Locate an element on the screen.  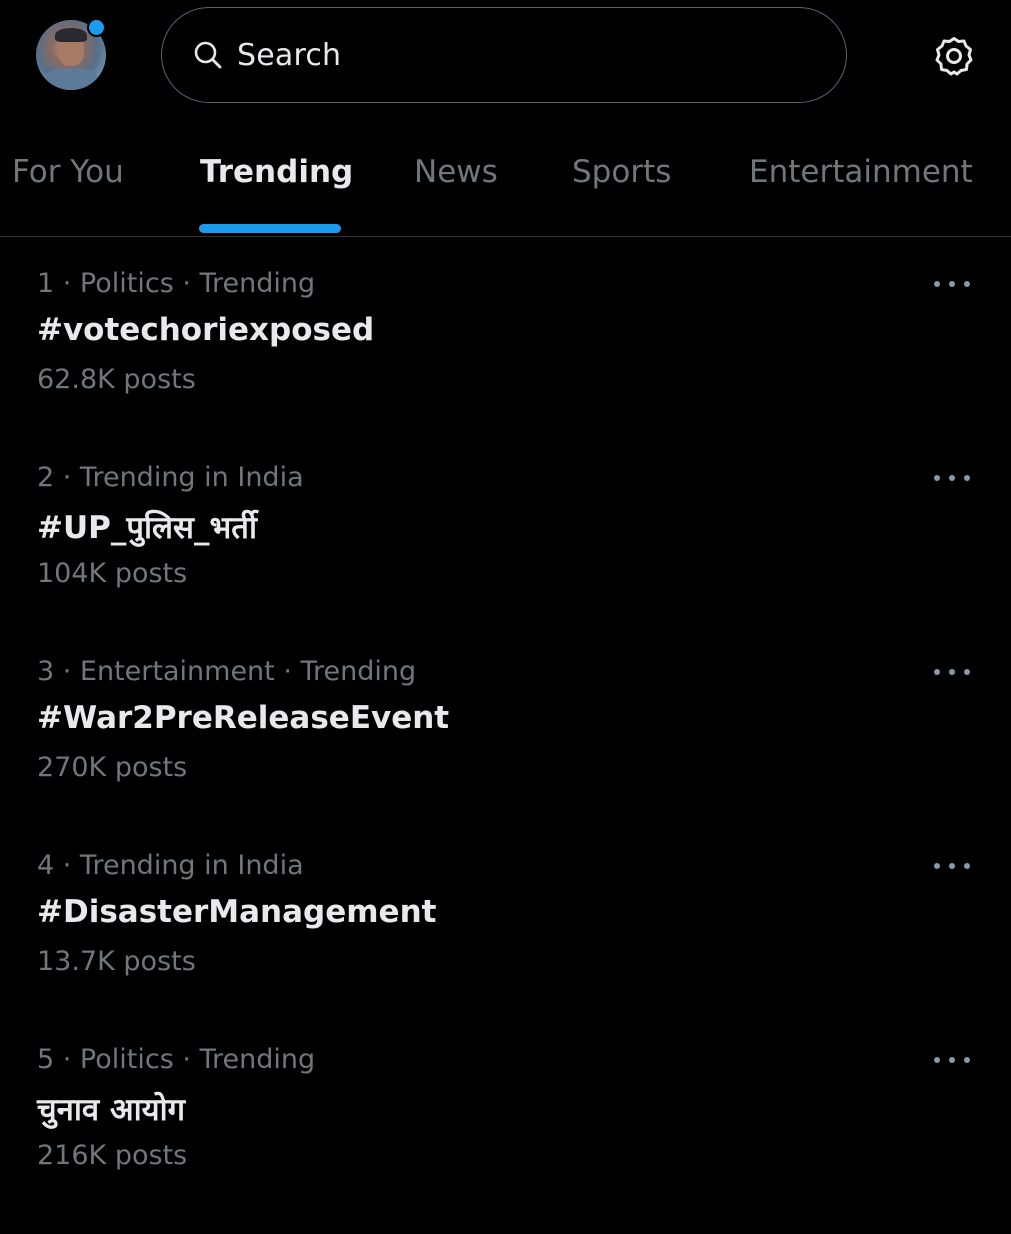
trend-post-count: 270K posts is located at coordinates (112, 767).